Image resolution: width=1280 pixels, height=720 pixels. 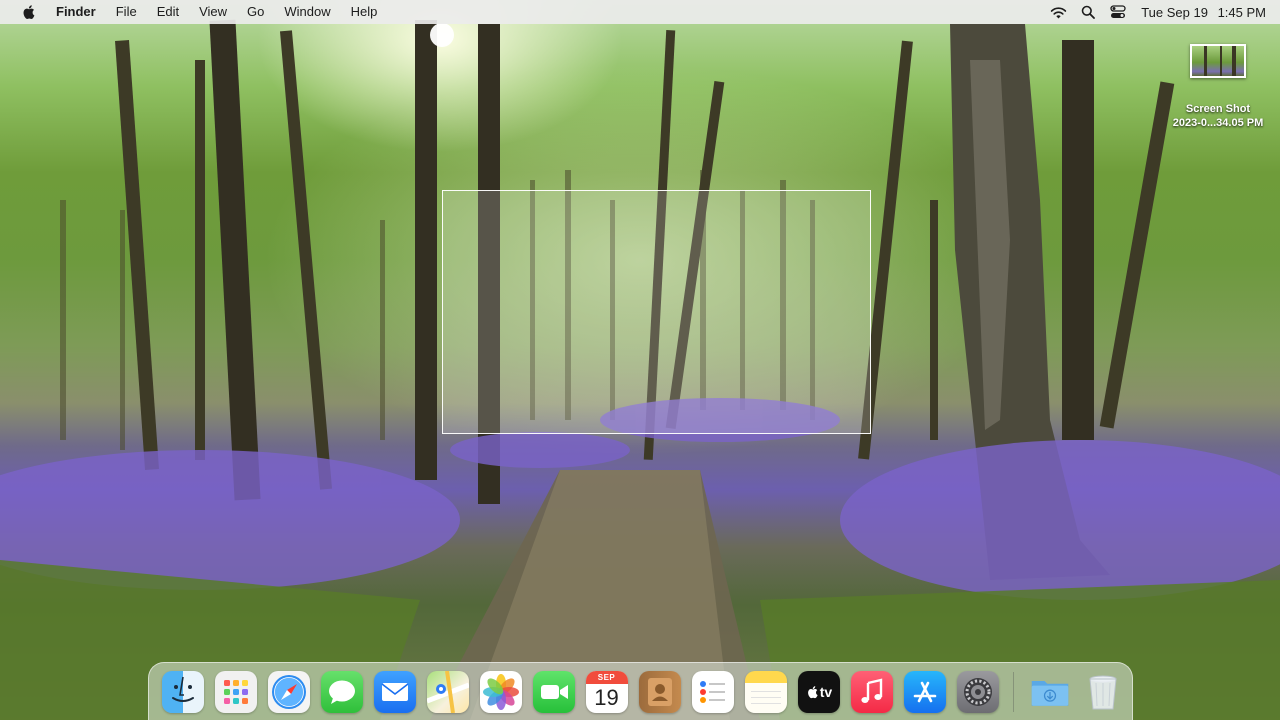 What do you see at coordinates (1118, 12) in the screenshot?
I see `control-center-icon` at bounding box center [1118, 12].